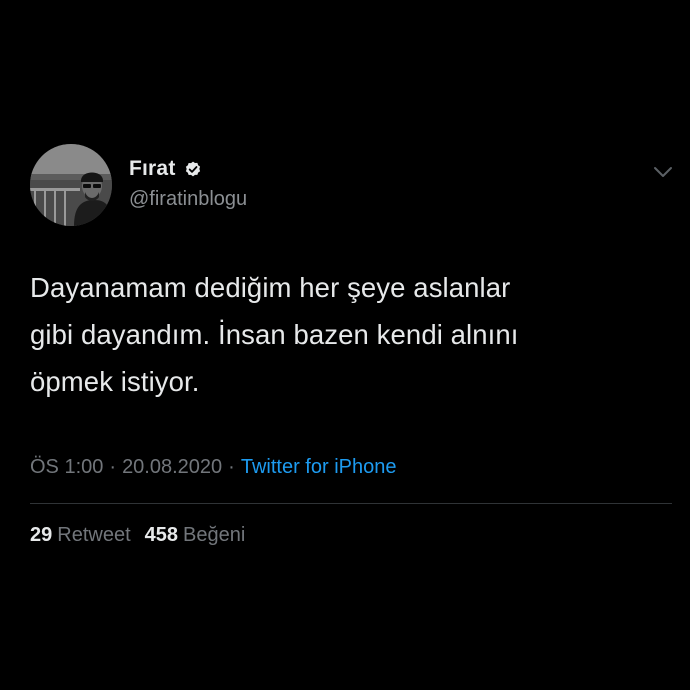 This screenshot has height=690, width=690. I want to click on divider, so click(351, 503).